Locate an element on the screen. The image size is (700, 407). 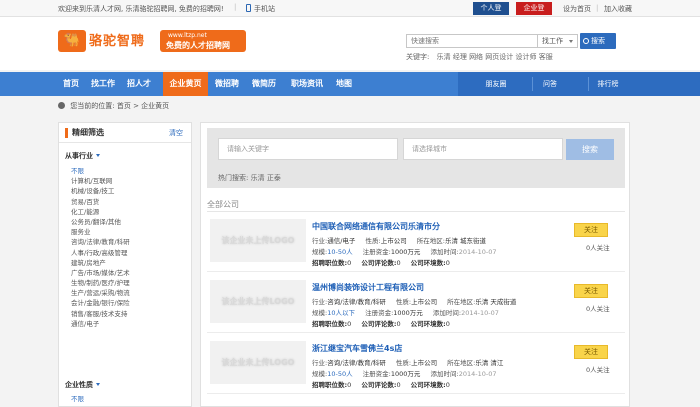
industry-option: 计算机/互联网 is located at coordinates (100, 181).